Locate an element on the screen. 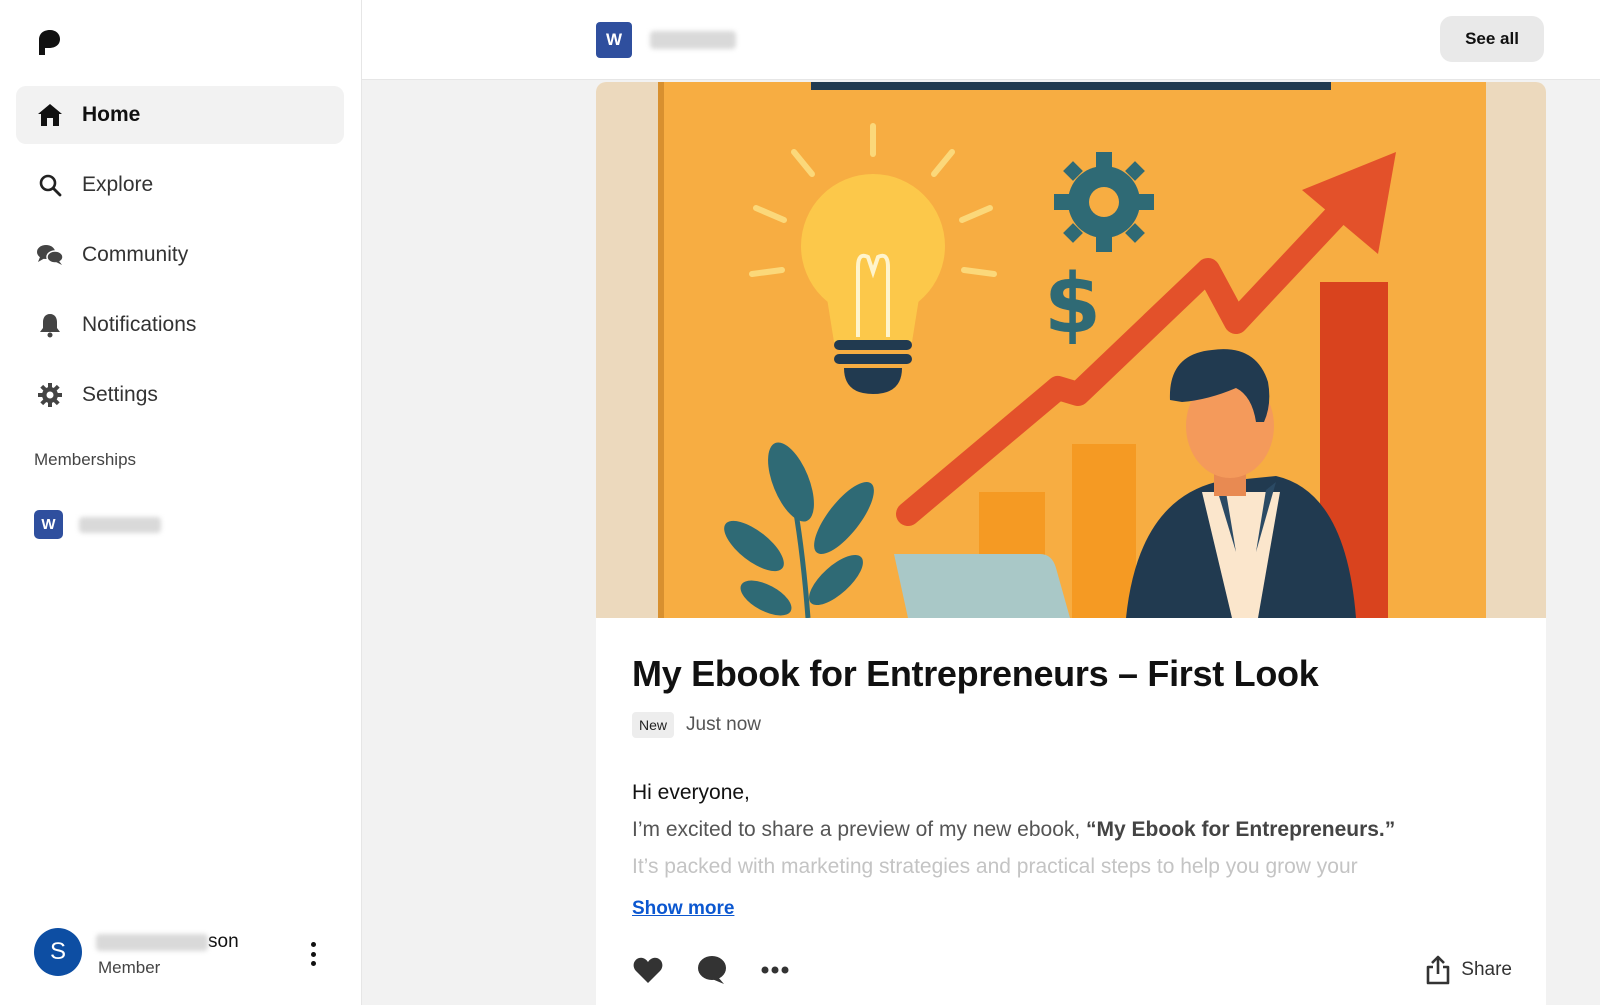 Image resolution: width=1600 pixels, height=1005 pixels. nav-item-settings: Settings is located at coordinates (180, 395).